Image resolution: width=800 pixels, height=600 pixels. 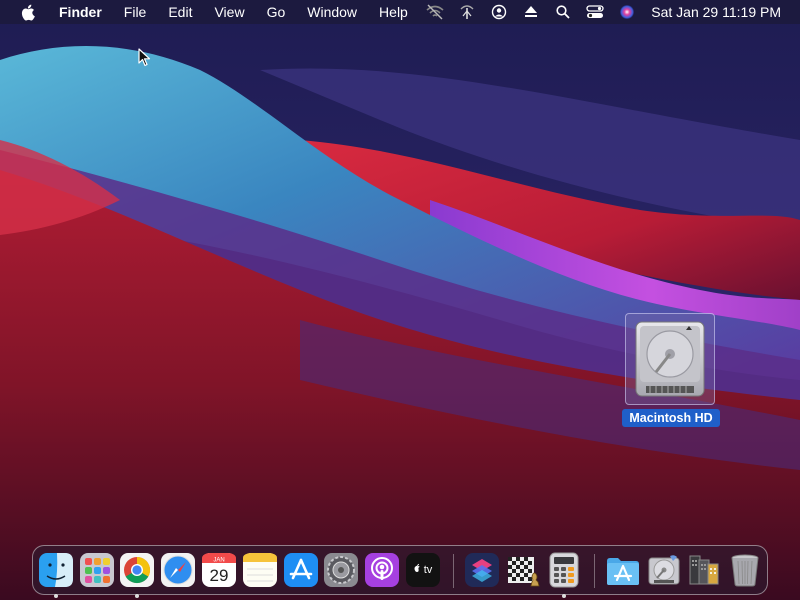 I want to click on dock-app-app-store, so click(x=301, y=570).